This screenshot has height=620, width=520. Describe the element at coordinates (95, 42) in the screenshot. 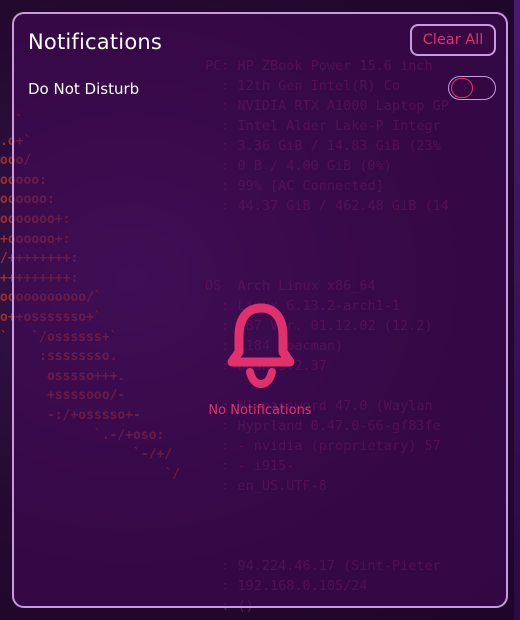

I see `panel-title: Notifications` at that location.